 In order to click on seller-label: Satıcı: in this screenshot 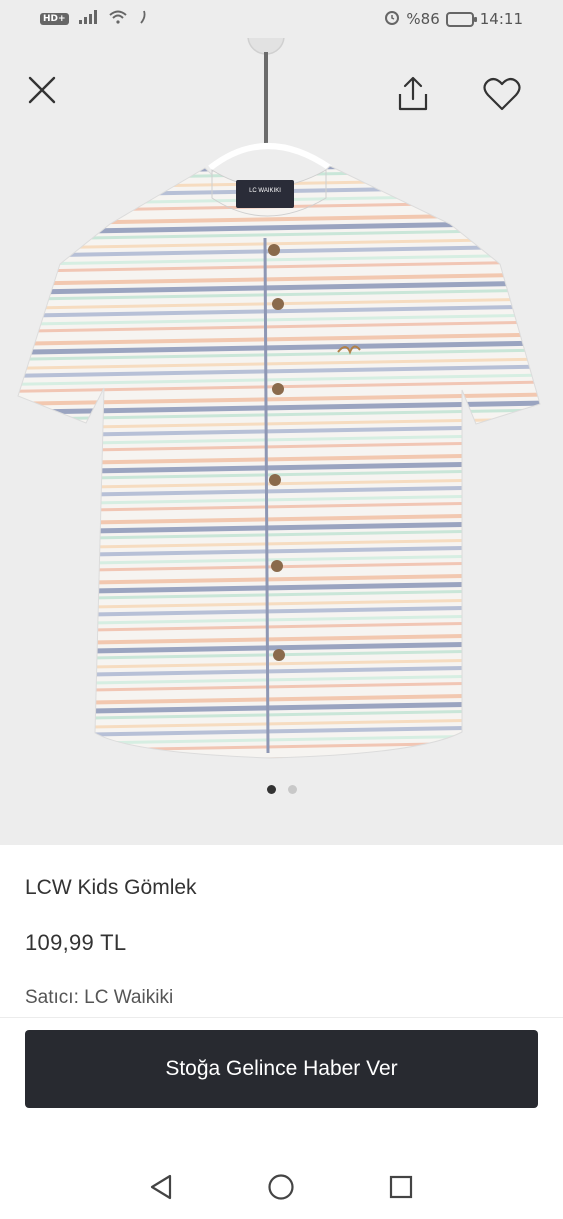, I will do `click(52, 997)`.